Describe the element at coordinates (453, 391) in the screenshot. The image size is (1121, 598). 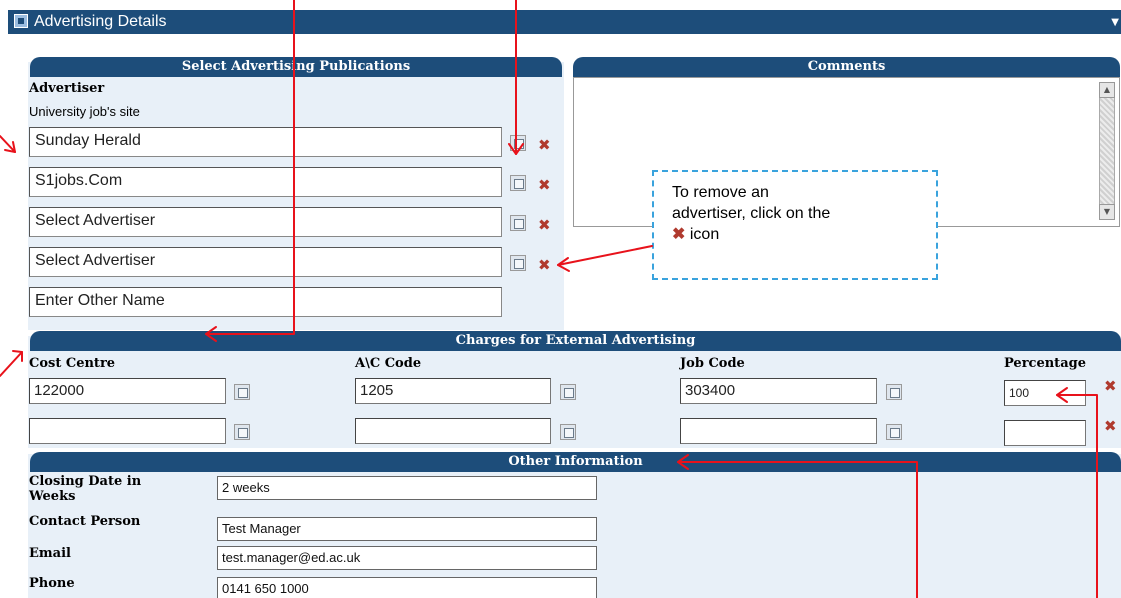
I see `ac-code-input-1: 1205` at that location.